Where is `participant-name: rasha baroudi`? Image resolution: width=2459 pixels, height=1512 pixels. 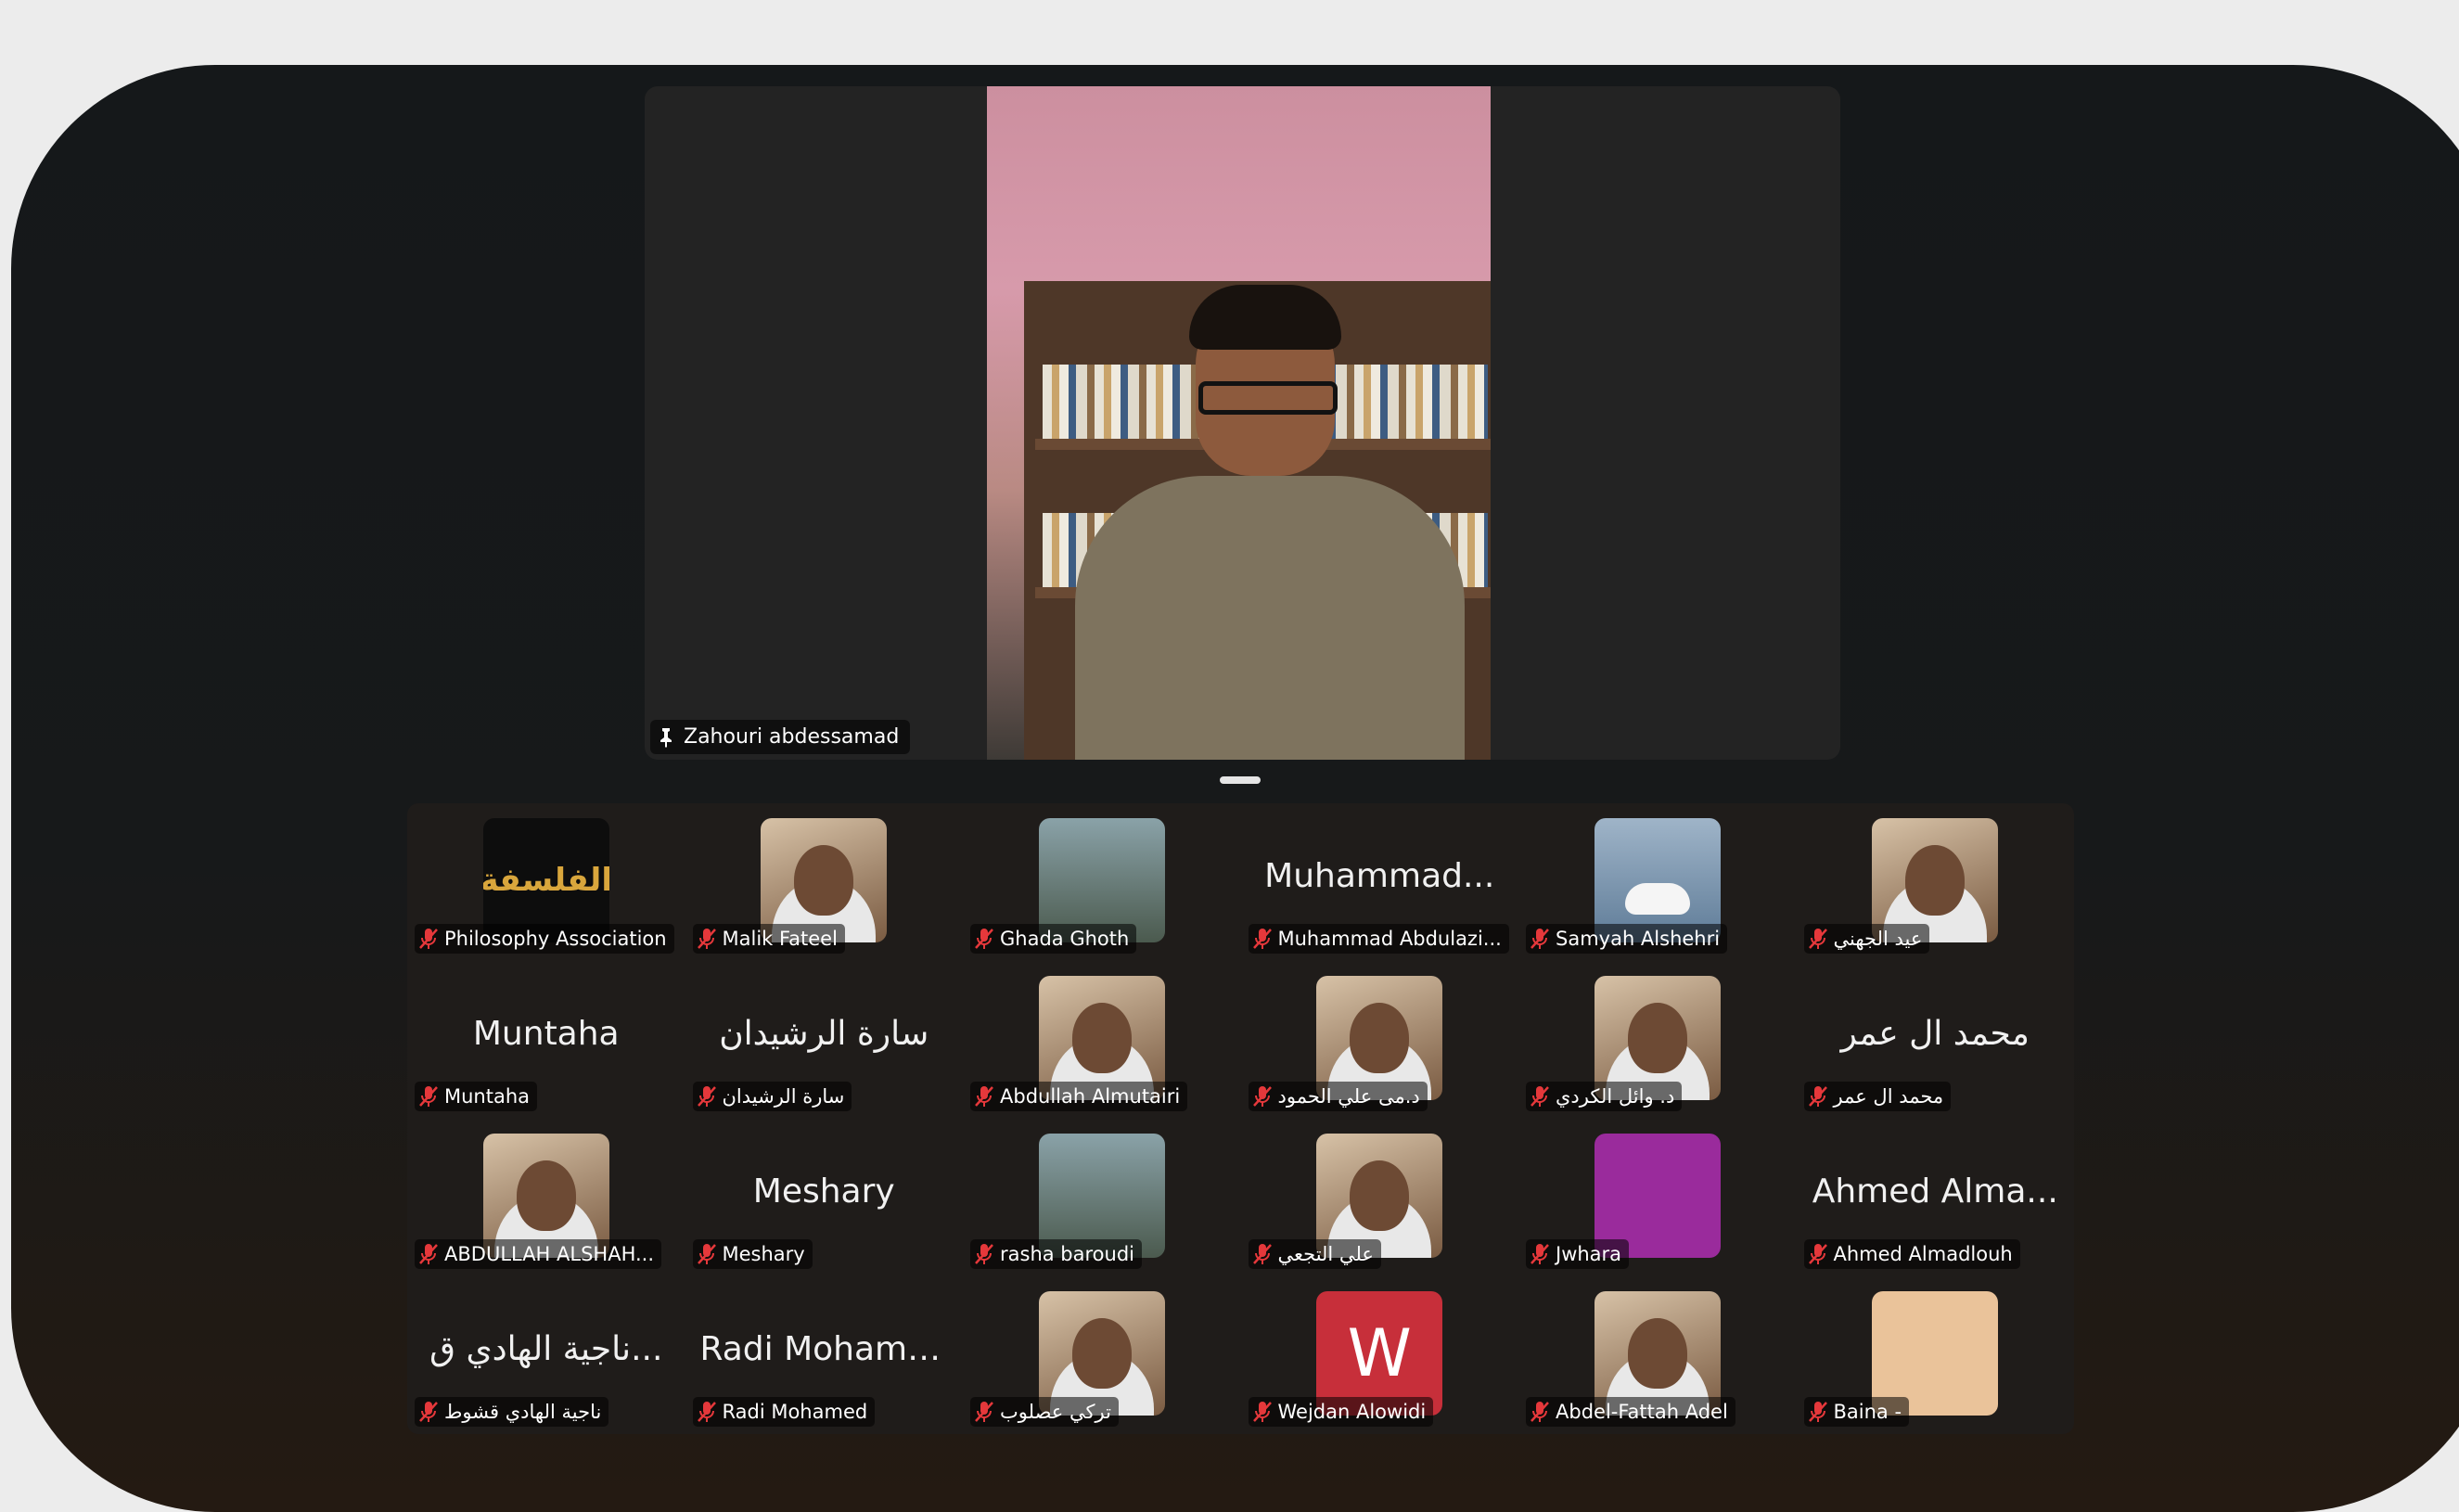
participant-name: rasha baroudi is located at coordinates (1067, 1254).